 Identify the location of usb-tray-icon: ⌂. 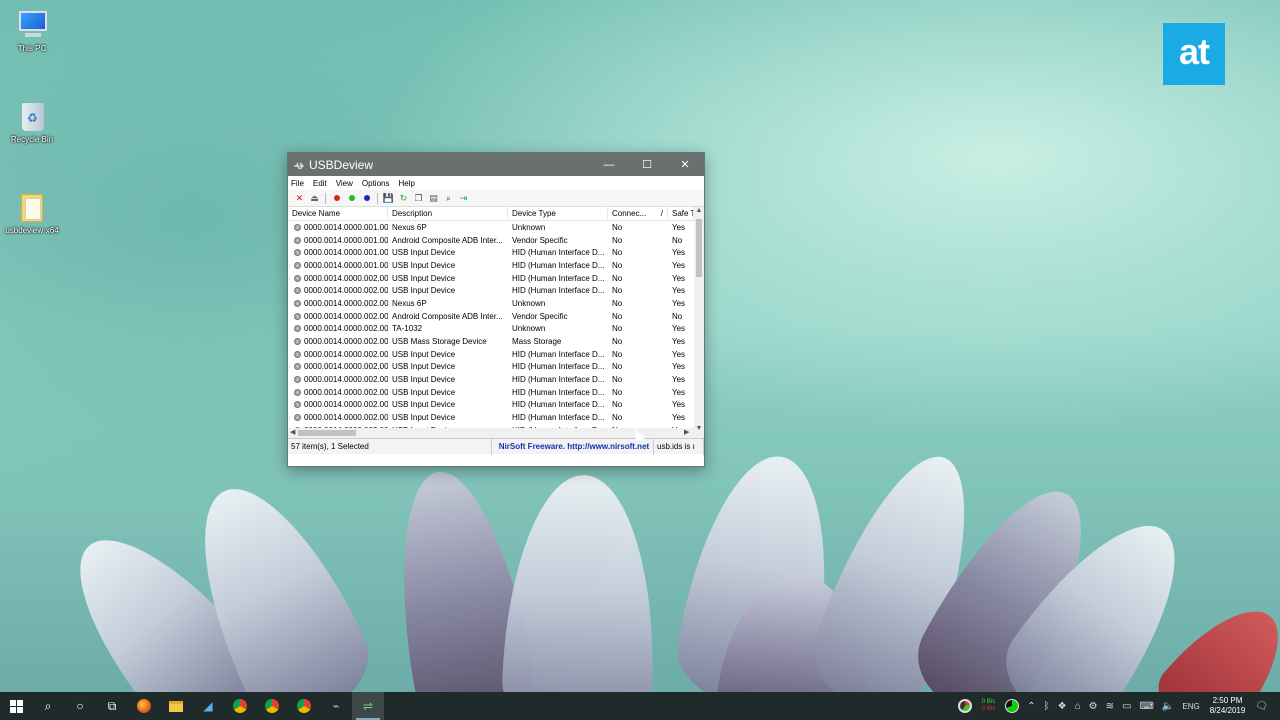
(1078, 706).